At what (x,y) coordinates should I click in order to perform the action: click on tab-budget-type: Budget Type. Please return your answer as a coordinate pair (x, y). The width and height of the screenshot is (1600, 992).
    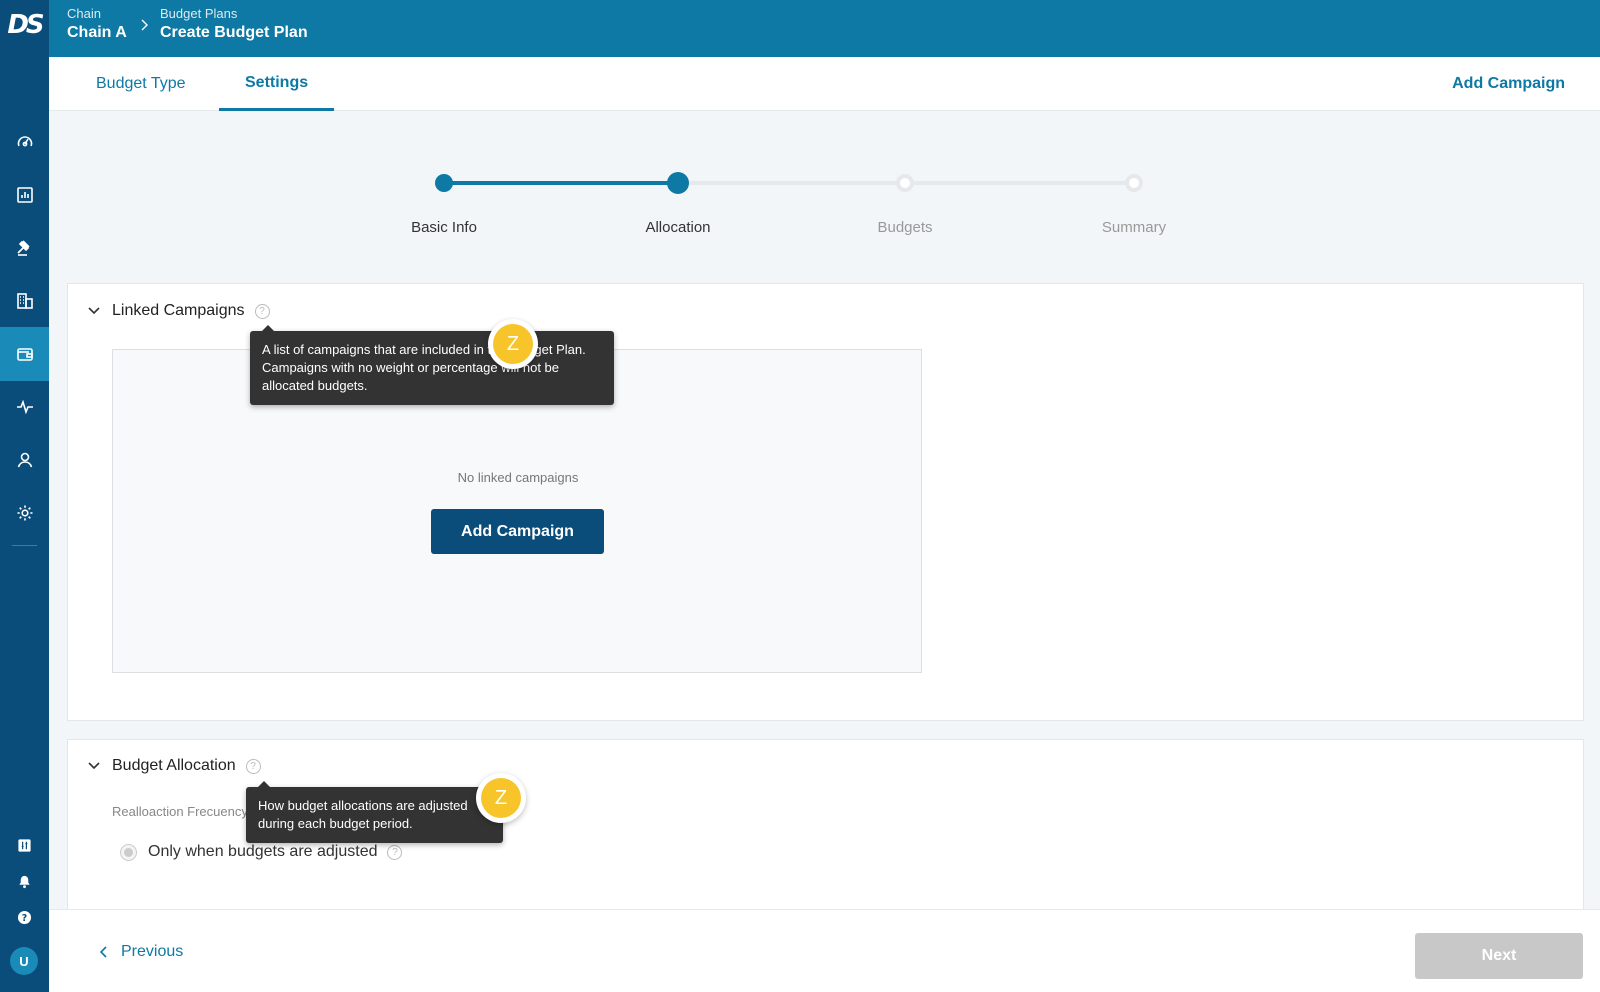
    Looking at the image, I should click on (141, 84).